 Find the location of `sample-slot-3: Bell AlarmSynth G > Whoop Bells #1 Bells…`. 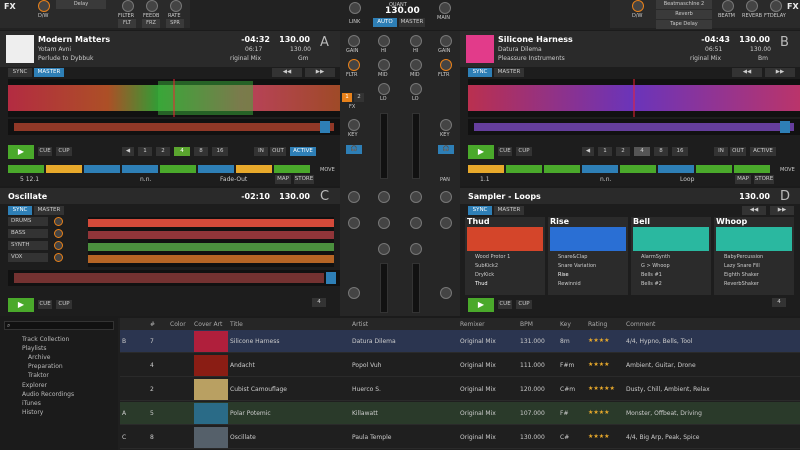

sample-slot-3: Bell AlarmSynth G > Whoop Bells #1 Bells… is located at coordinates (671, 256).